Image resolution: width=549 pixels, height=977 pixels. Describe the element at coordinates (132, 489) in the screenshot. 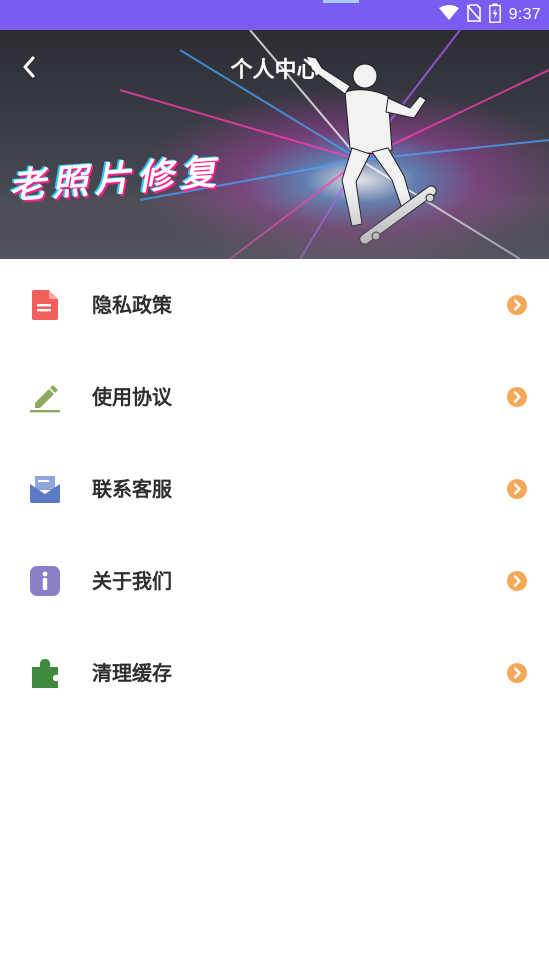

I see `menu-item-label: 联系客服` at that location.